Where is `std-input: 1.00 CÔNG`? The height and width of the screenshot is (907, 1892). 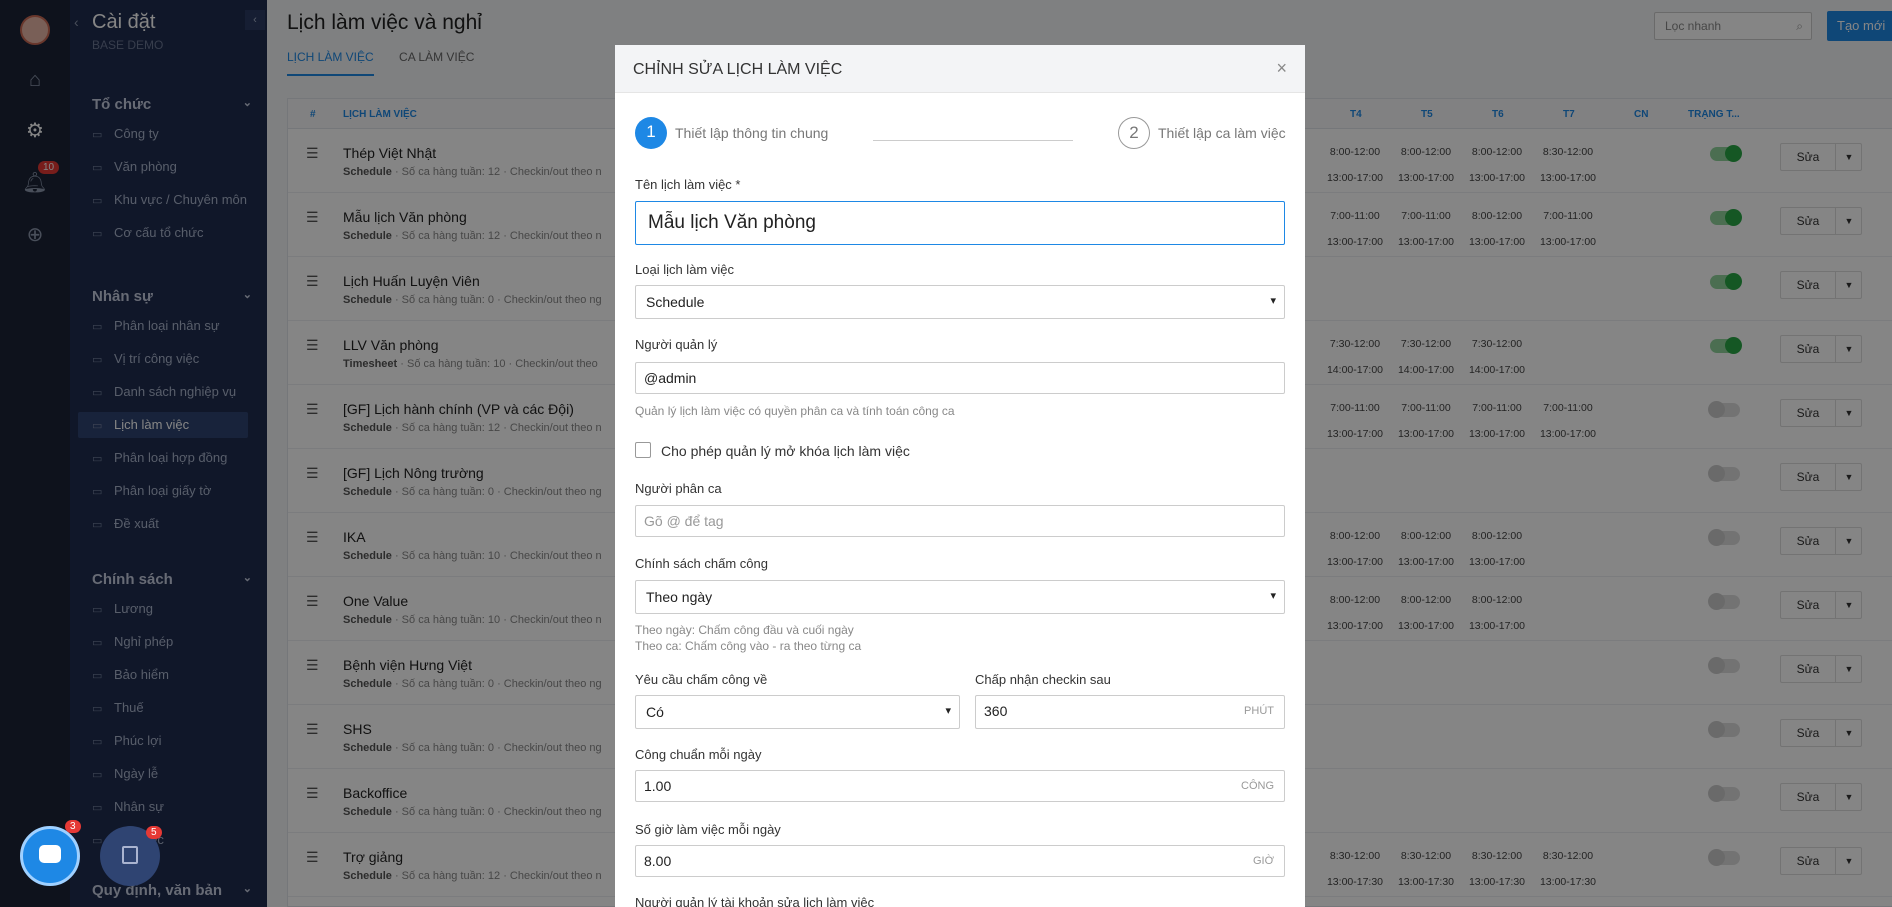
std-input: 1.00 CÔNG is located at coordinates (960, 786).